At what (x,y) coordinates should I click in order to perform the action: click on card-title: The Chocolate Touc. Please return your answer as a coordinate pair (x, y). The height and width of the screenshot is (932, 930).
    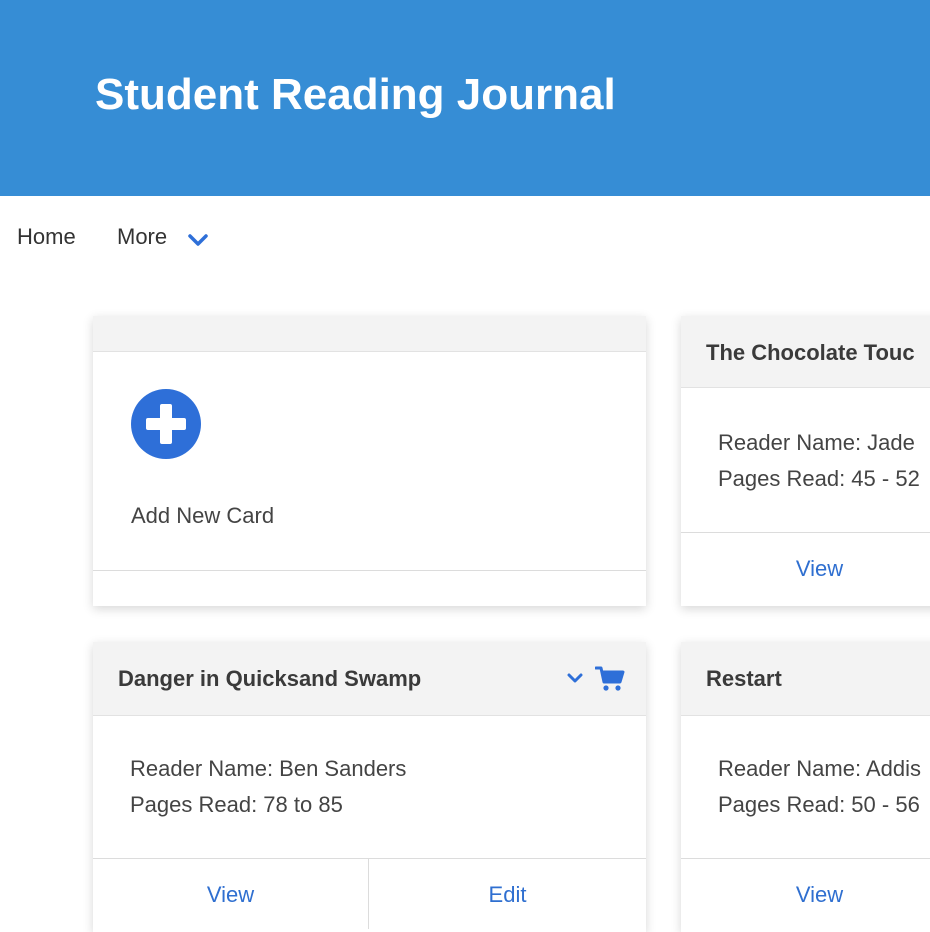
    Looking at the image, I should click on (810, 352).